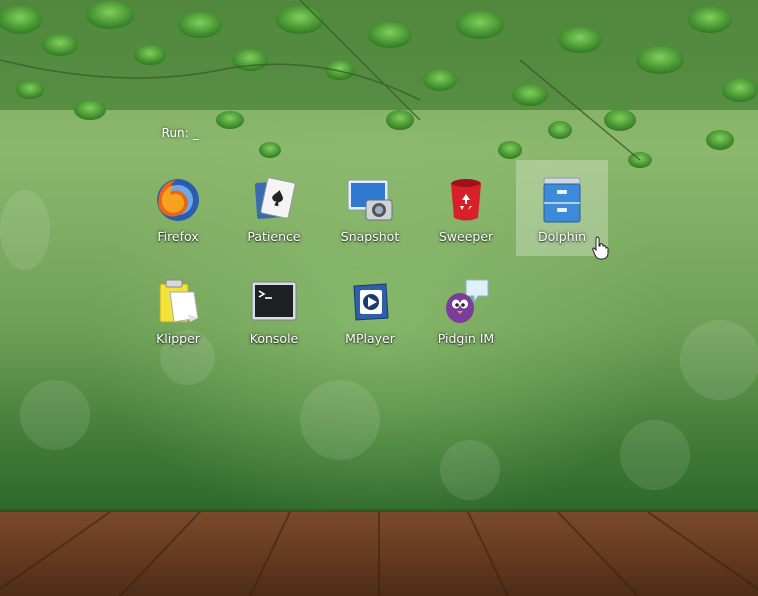 This screenshot has width=758, height=596. I want to click on media-player-icon, so click(371, 302).